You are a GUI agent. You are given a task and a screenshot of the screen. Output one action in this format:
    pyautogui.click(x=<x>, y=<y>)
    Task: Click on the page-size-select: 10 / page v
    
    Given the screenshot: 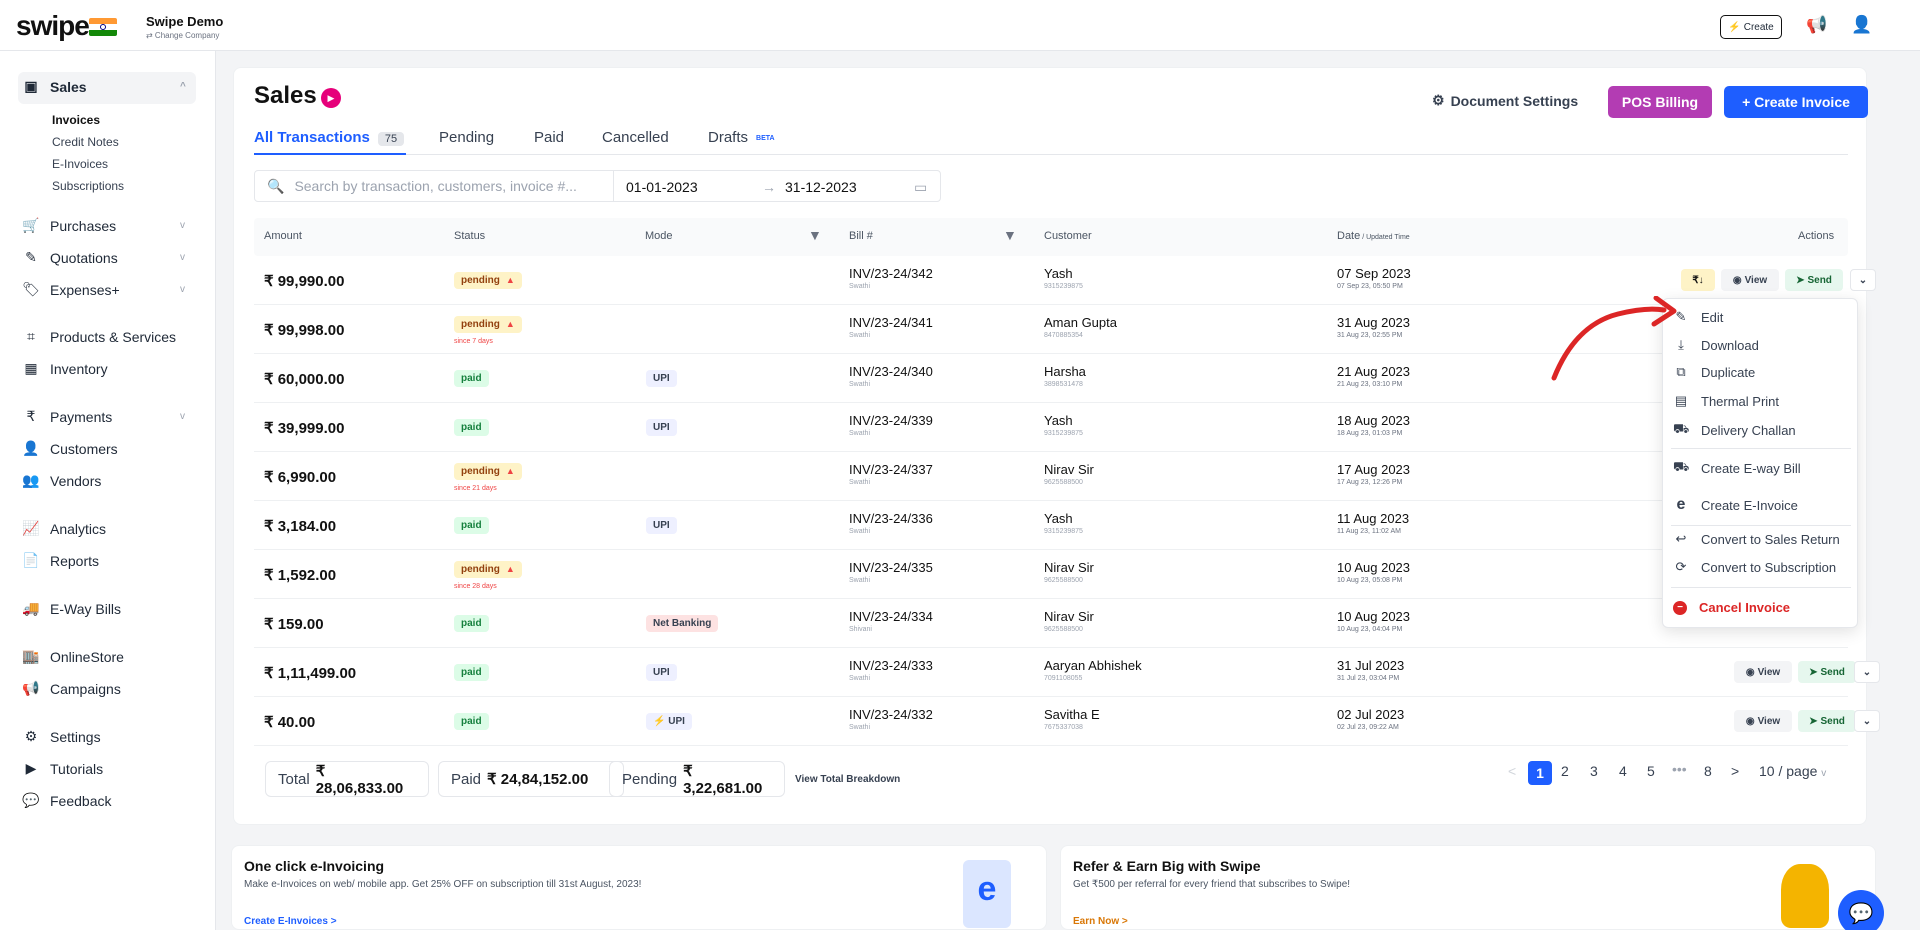 What is the action you would take?
    pyautogui.click(x=1792, y=771)
    